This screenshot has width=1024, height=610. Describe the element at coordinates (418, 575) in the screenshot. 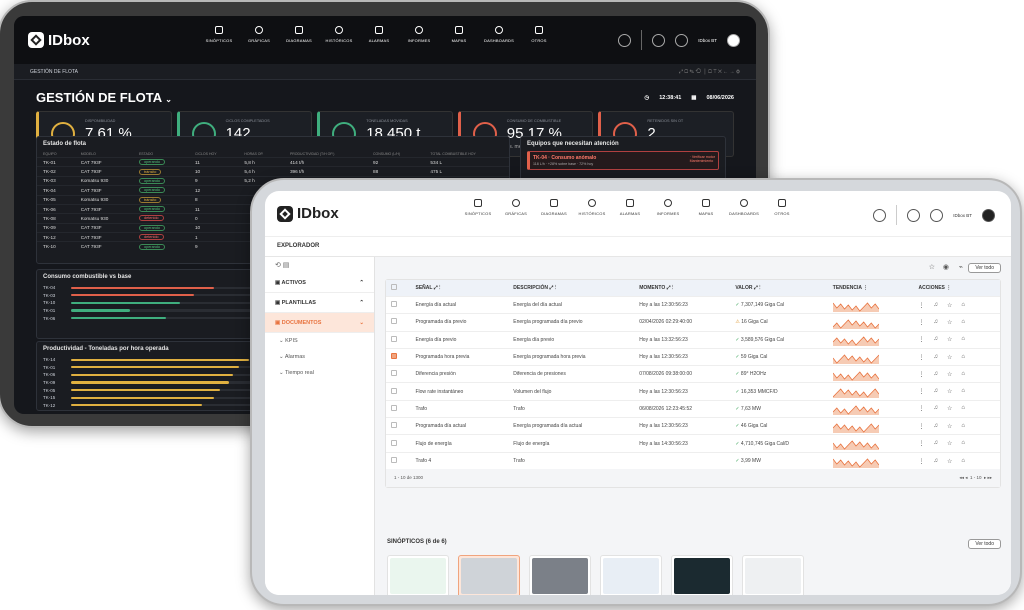

I see `sinoptico-card: Dashboard de planta17/6/2024USER` at that location.